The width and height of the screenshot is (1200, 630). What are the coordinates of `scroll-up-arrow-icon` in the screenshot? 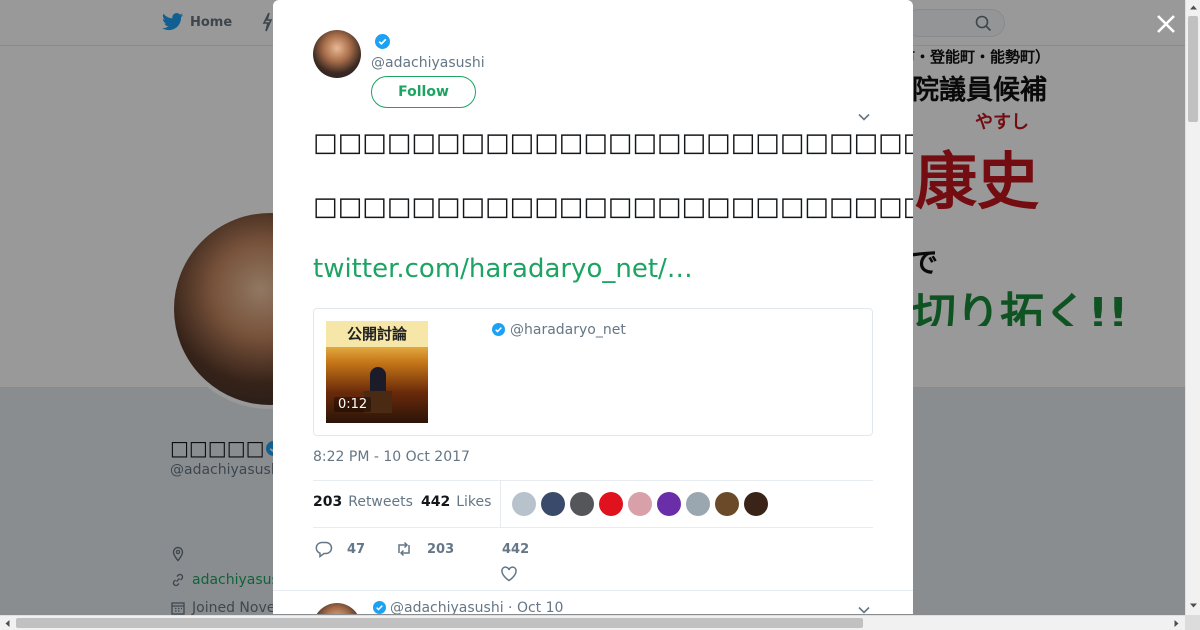 It's located at (1193, 7).